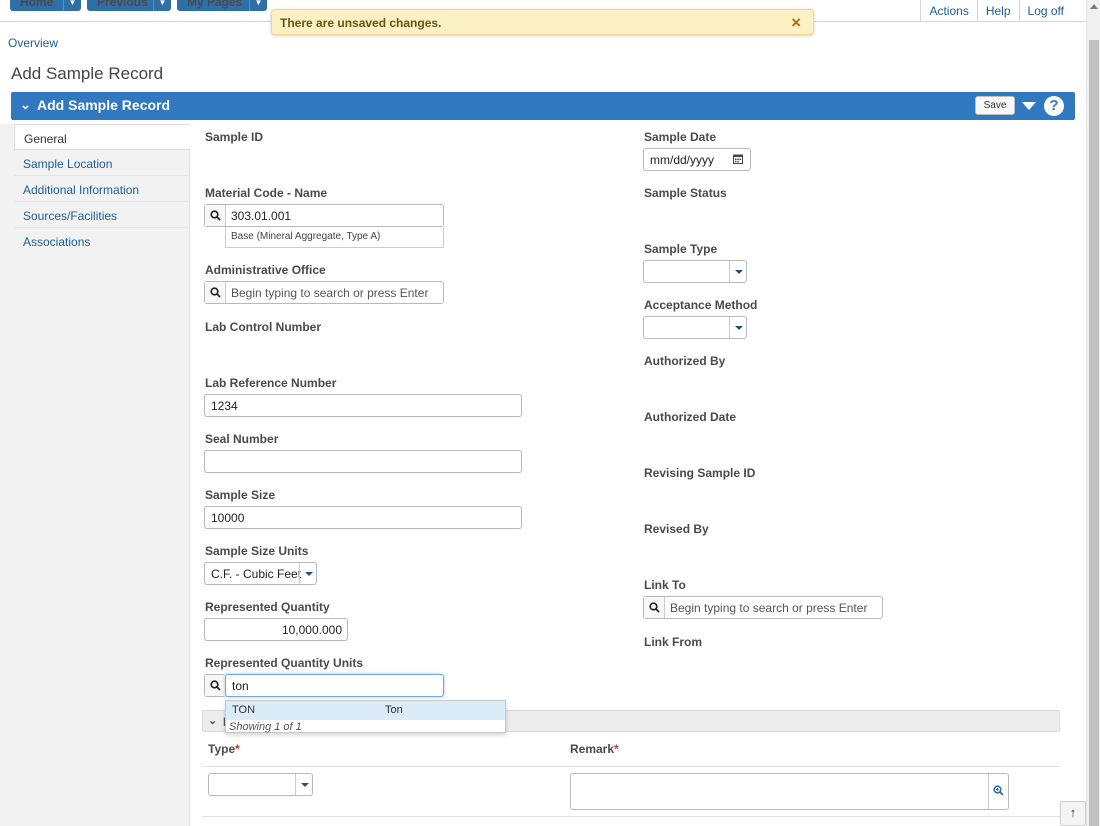 Image resolution: width=1100 pixels, height=826 pixels. I want to click on authorized-date-label: Authorized Date, so click(690, 417).